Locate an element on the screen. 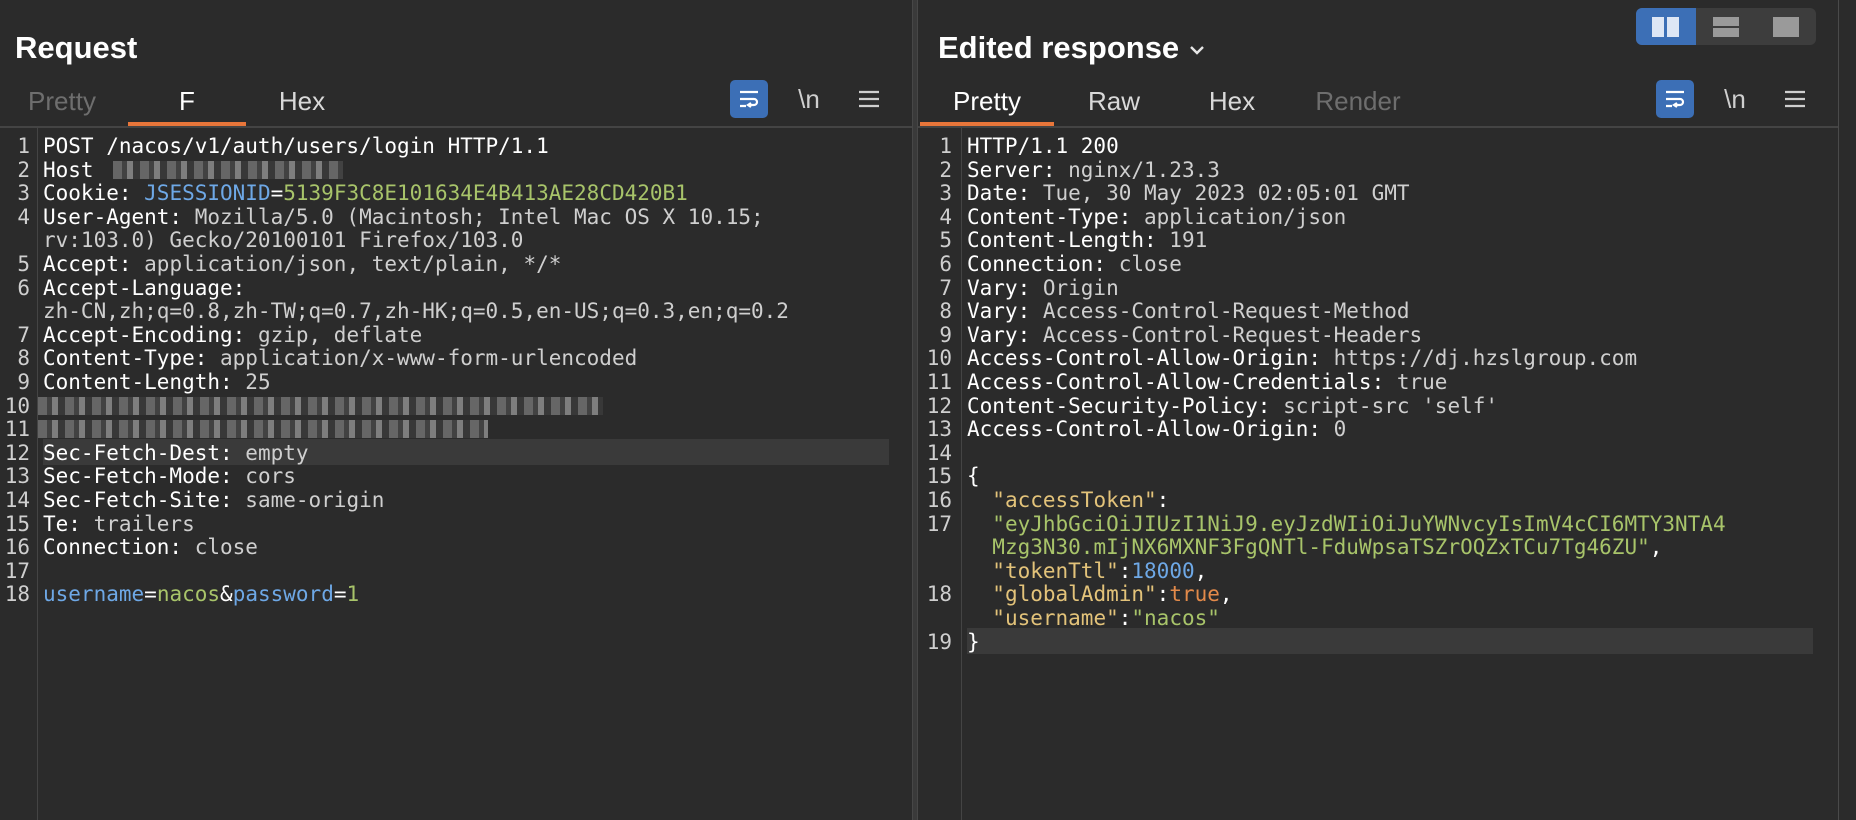  single-pane-icon is located at coordinates (1786, 26).